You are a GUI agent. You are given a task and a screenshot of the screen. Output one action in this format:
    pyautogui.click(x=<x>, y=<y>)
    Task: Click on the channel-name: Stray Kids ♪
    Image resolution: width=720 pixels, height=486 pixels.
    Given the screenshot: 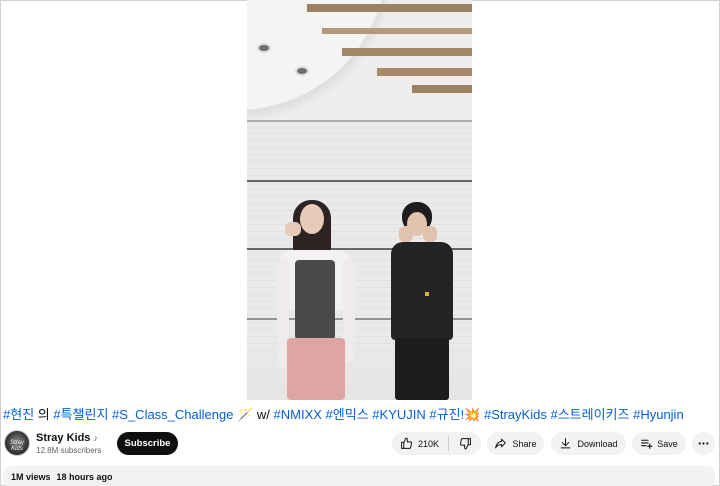 What is the action you would take?
    pyautogui.click(x=67, y=438)
    